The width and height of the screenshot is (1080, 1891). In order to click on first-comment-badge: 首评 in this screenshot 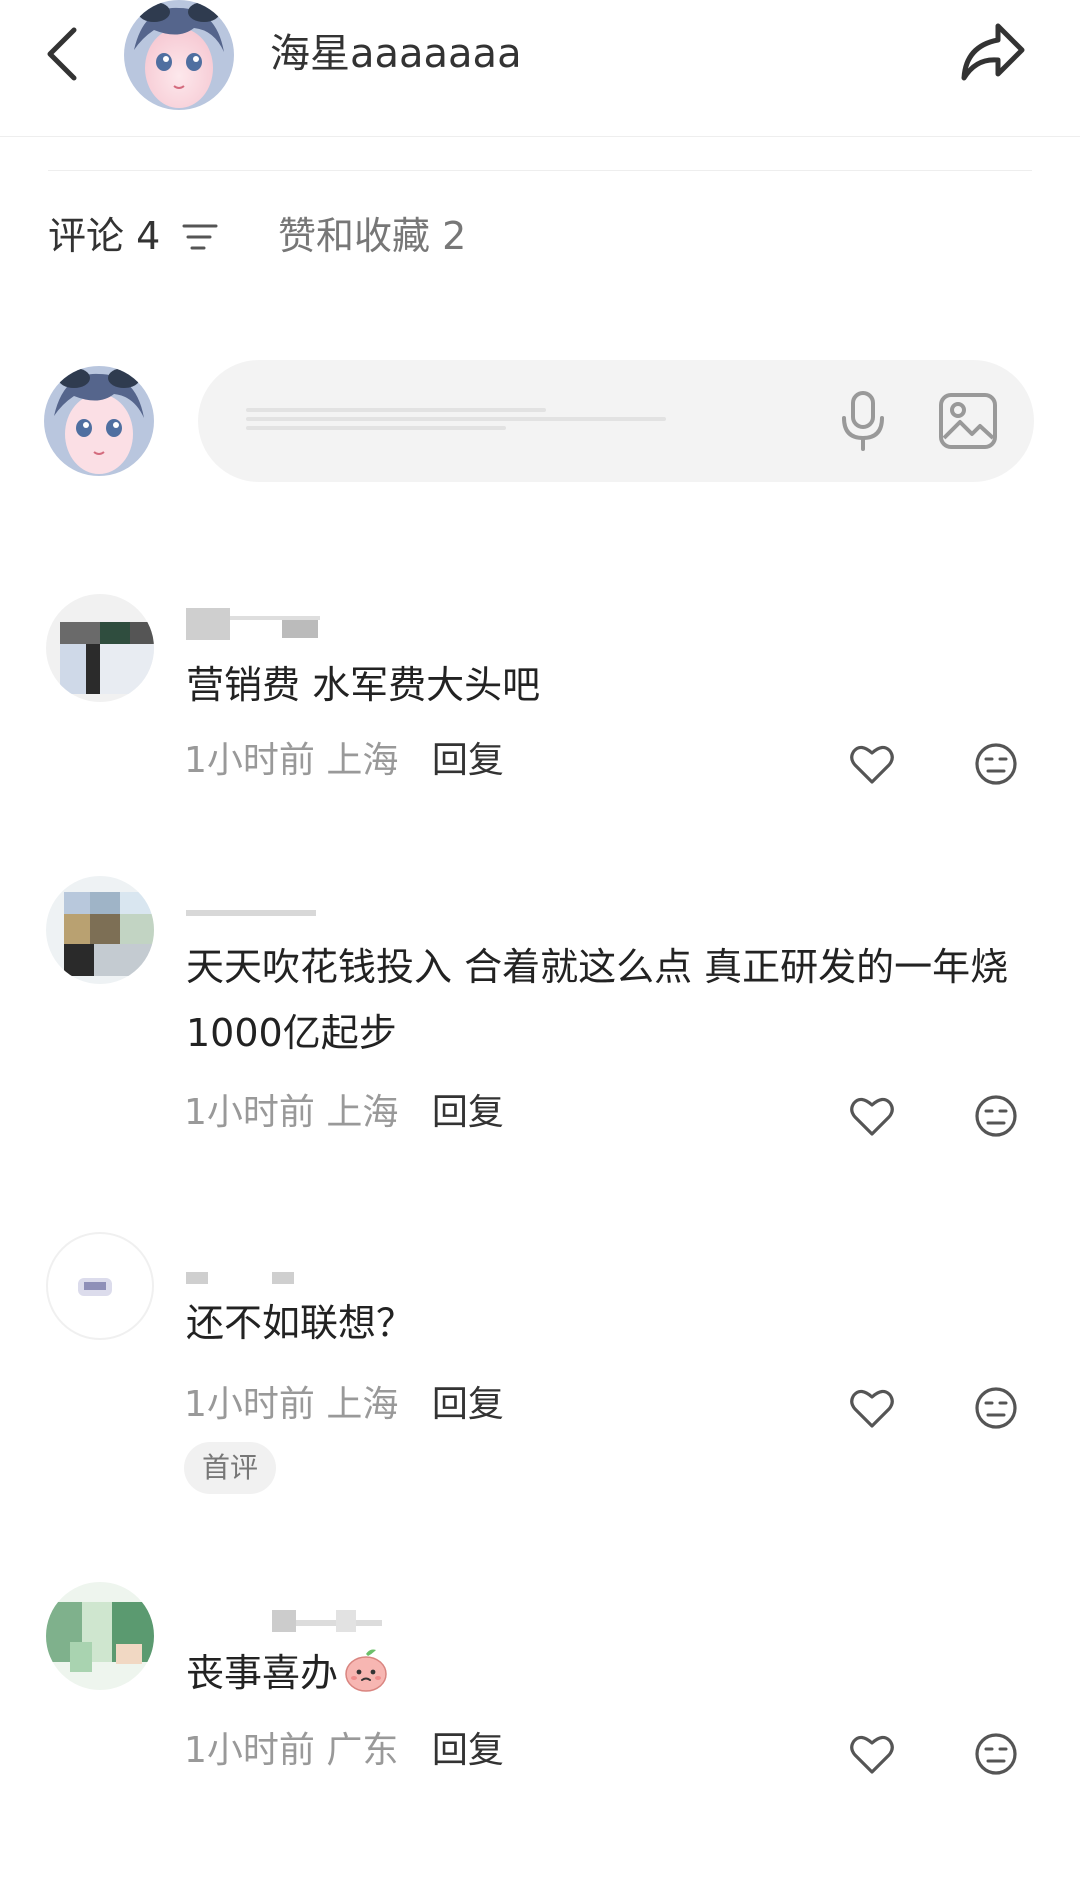, I will do `click(230, 1468)`.